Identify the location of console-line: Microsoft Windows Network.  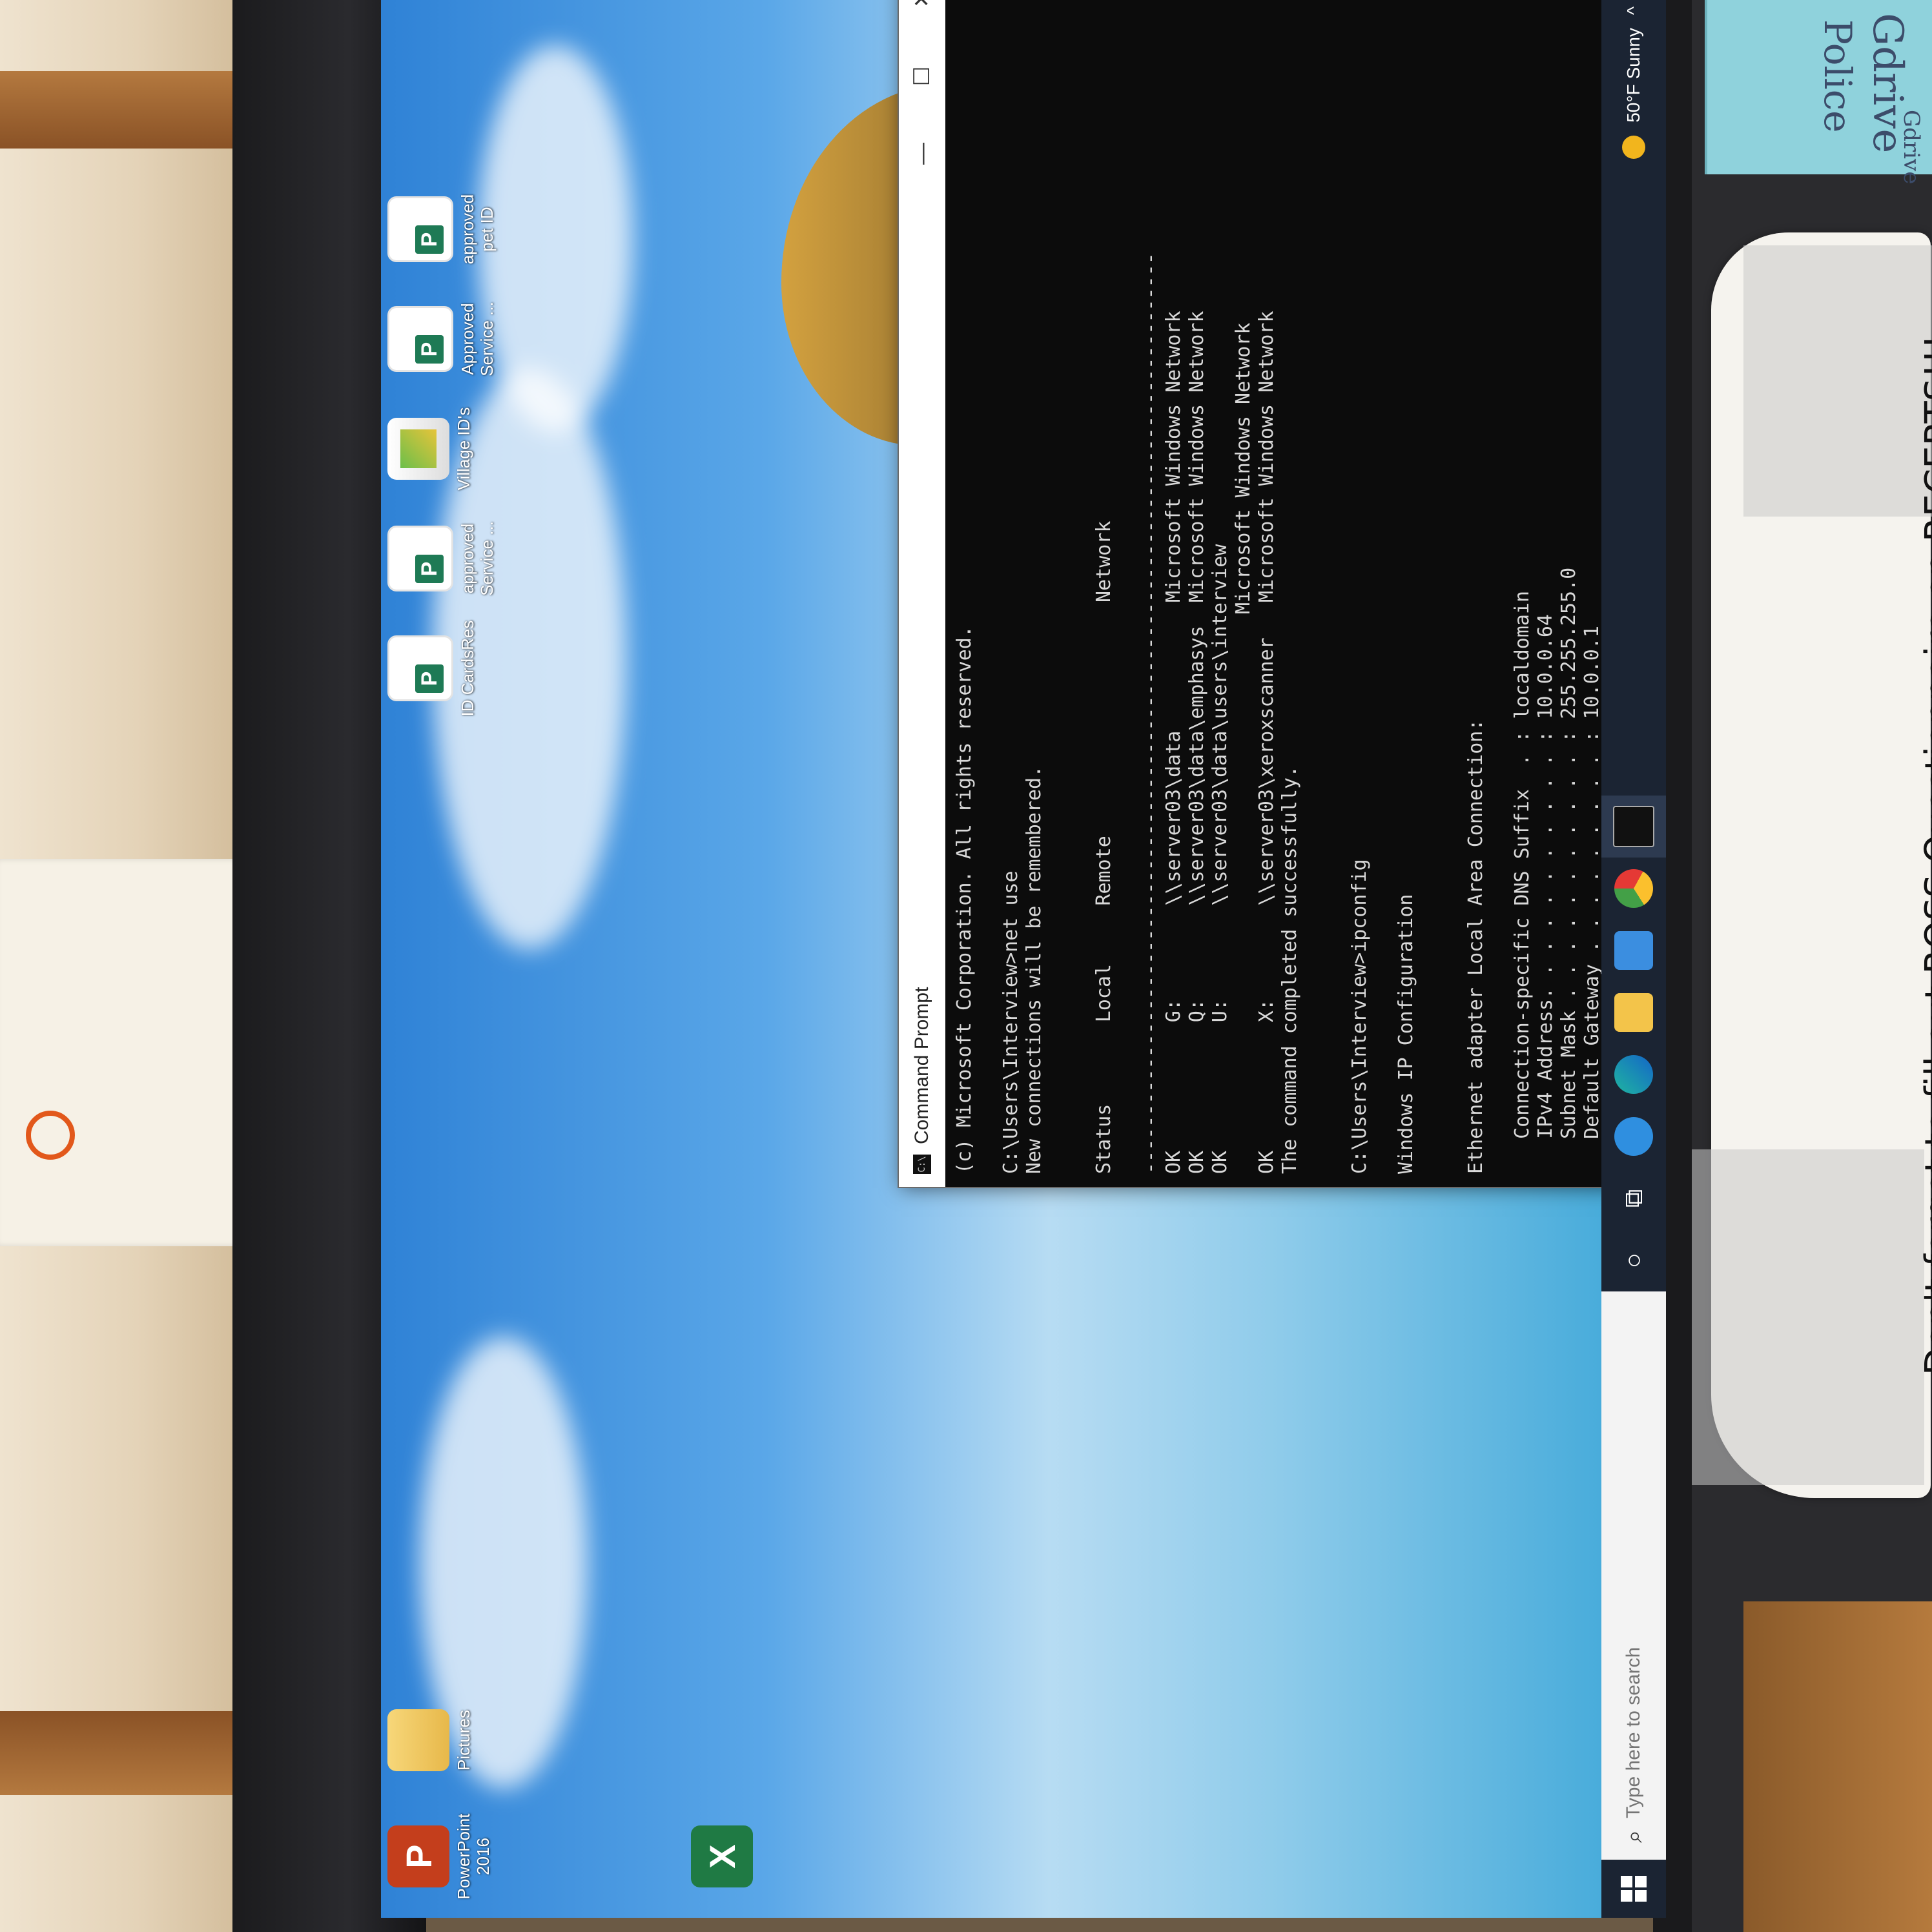
(1243, 748).